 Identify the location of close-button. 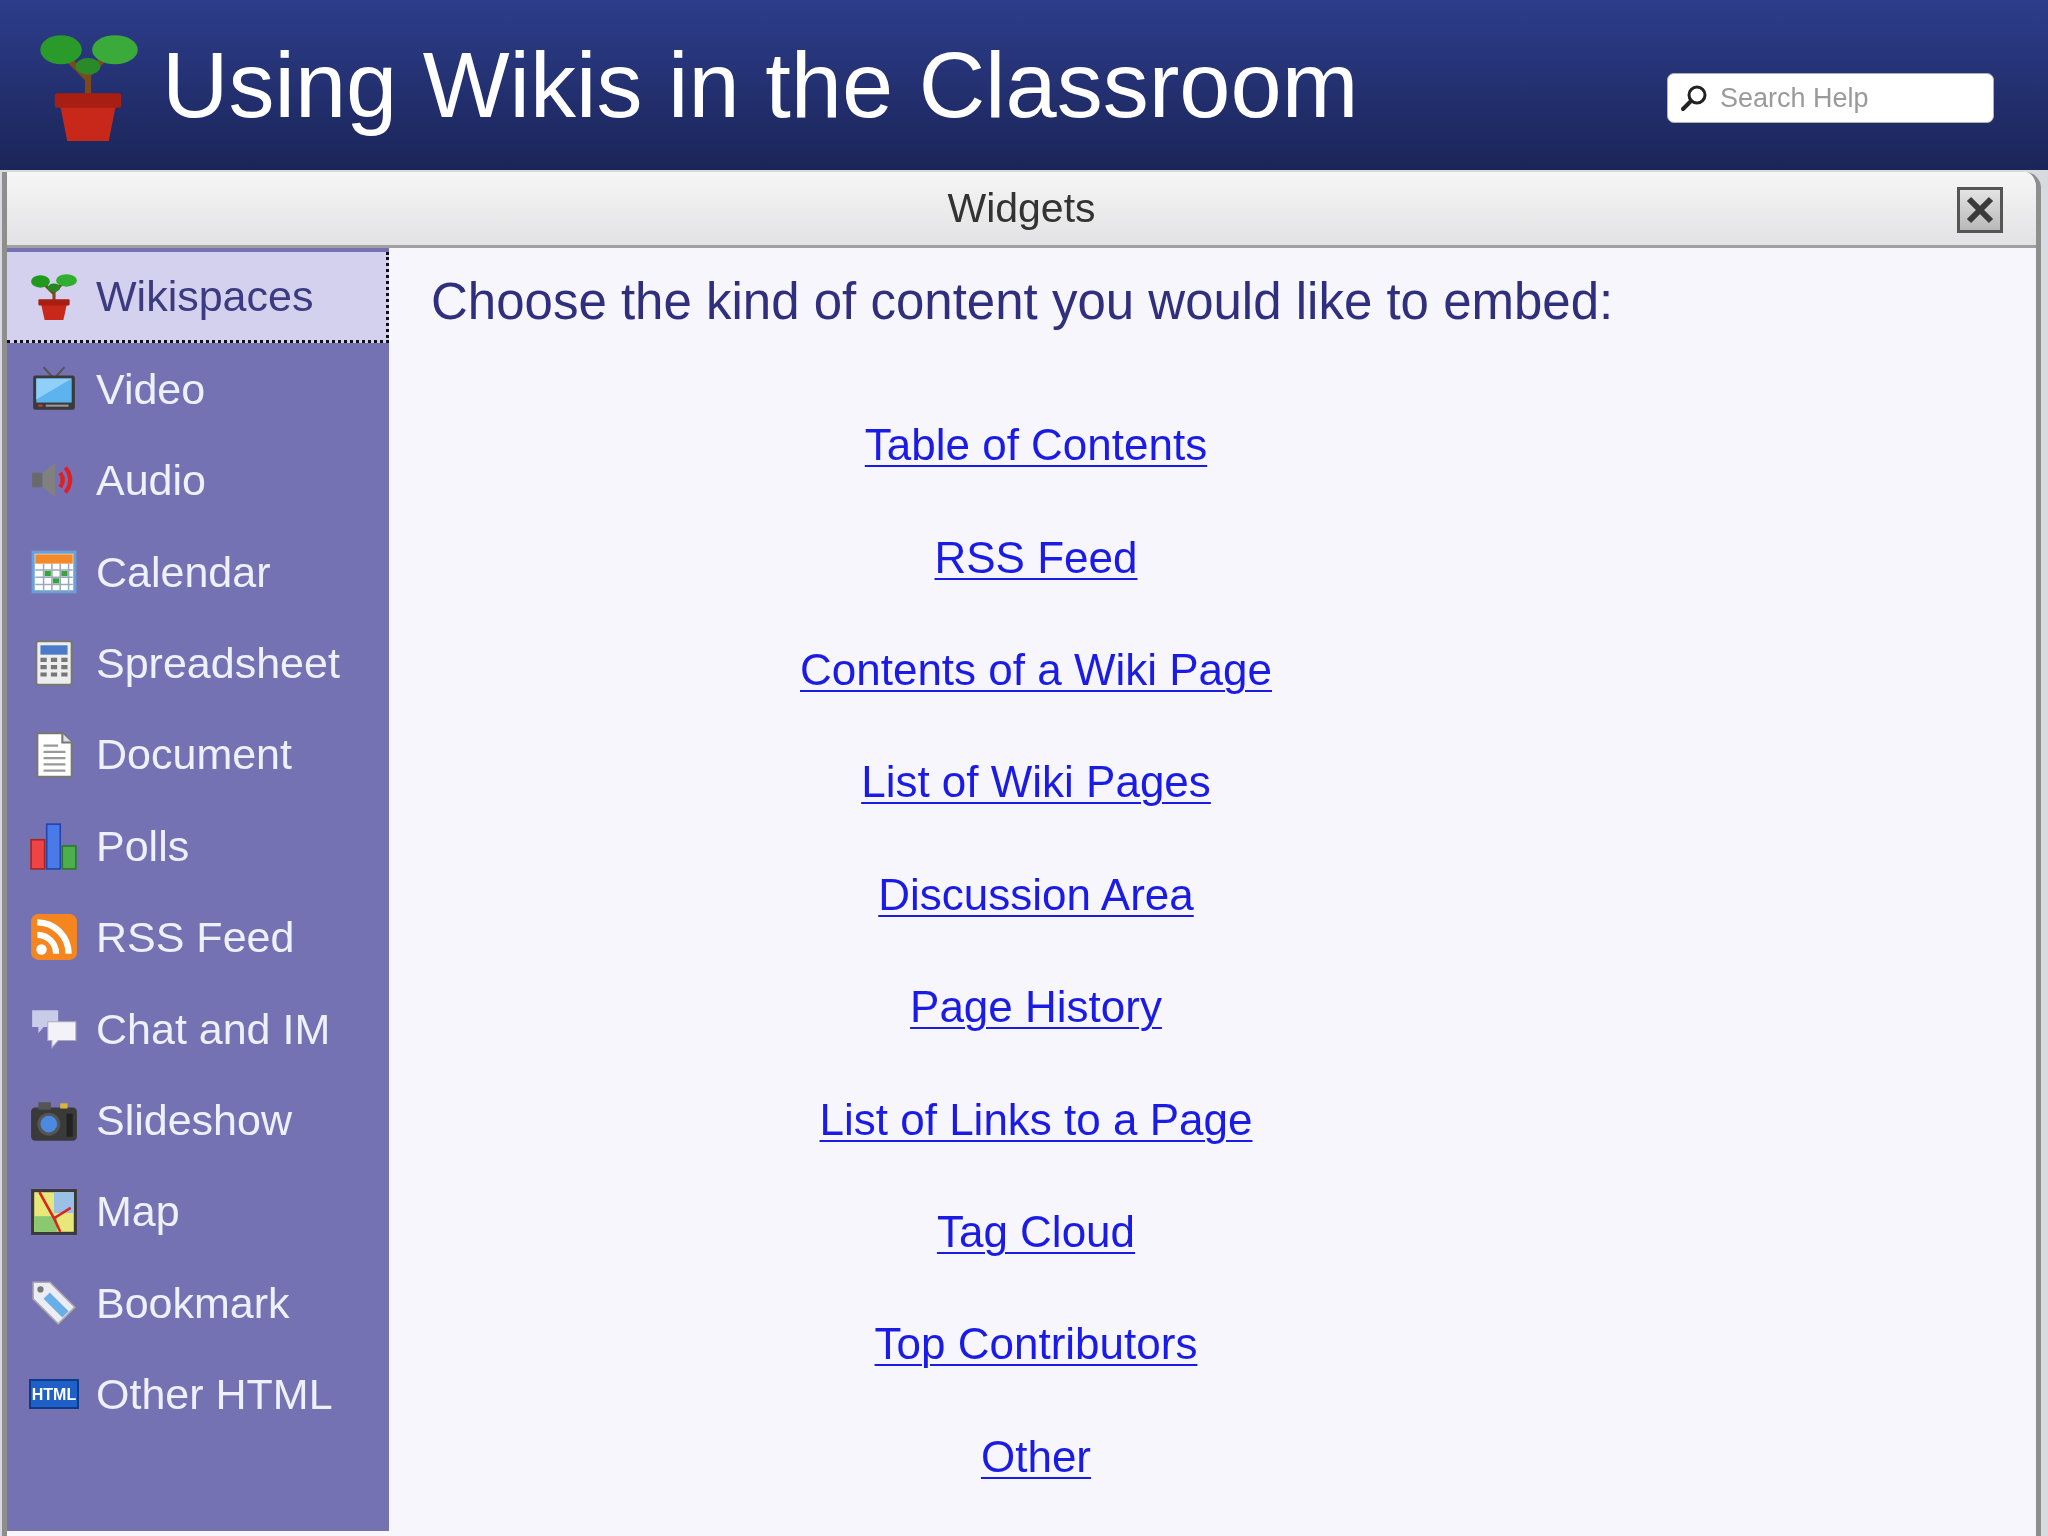
(1980, 210).